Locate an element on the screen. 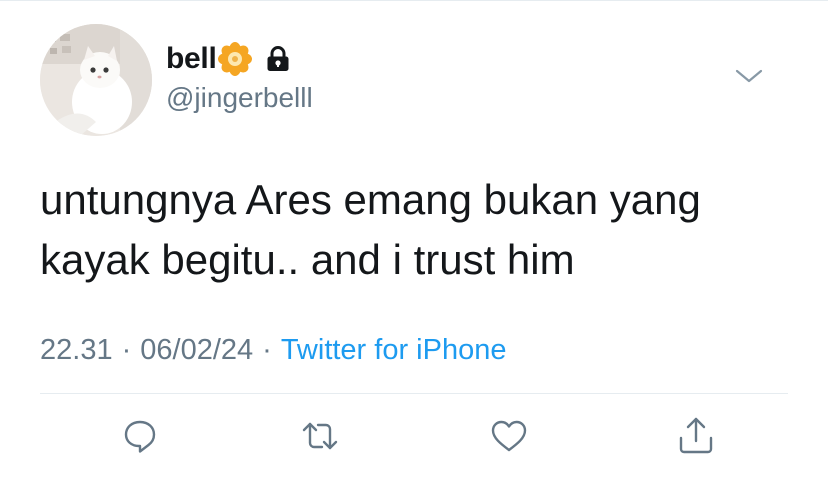 Image resolution: width=828 pixels, height=479 pixels. reply-button is located at coordinates (140, 436).